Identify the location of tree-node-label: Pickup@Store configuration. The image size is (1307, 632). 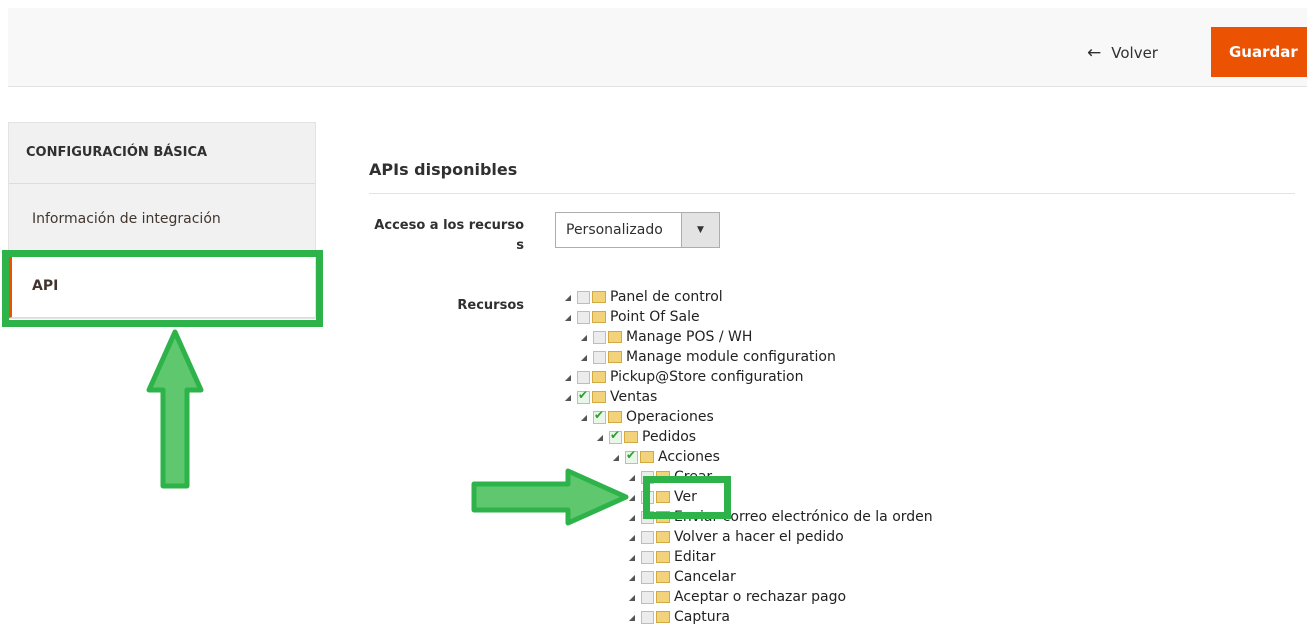
(707, 377).